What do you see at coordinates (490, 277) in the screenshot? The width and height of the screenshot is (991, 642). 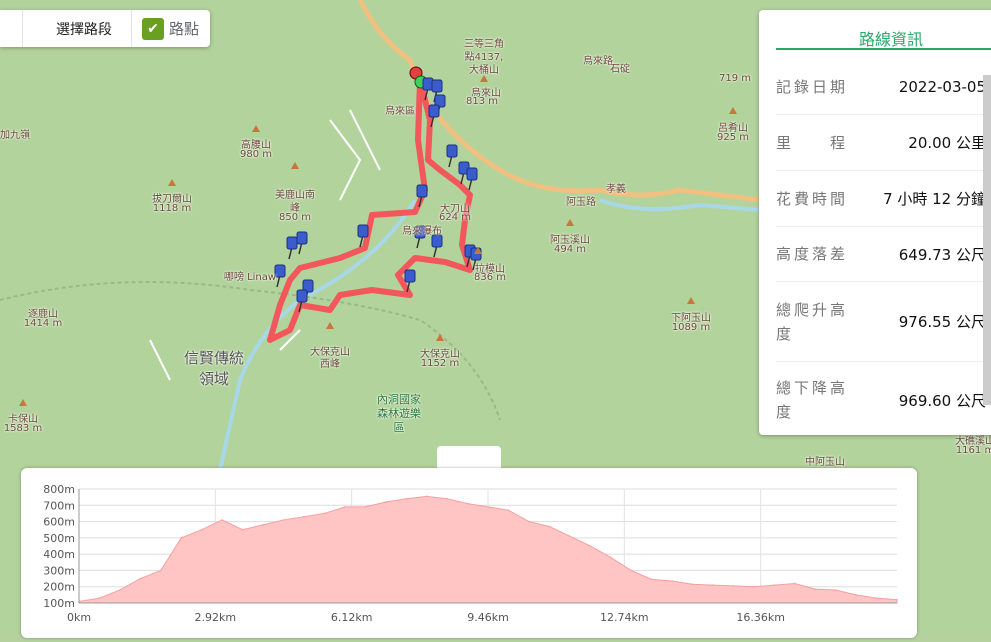 I see `map-label: 836 m` at bounding box center [490, 277].